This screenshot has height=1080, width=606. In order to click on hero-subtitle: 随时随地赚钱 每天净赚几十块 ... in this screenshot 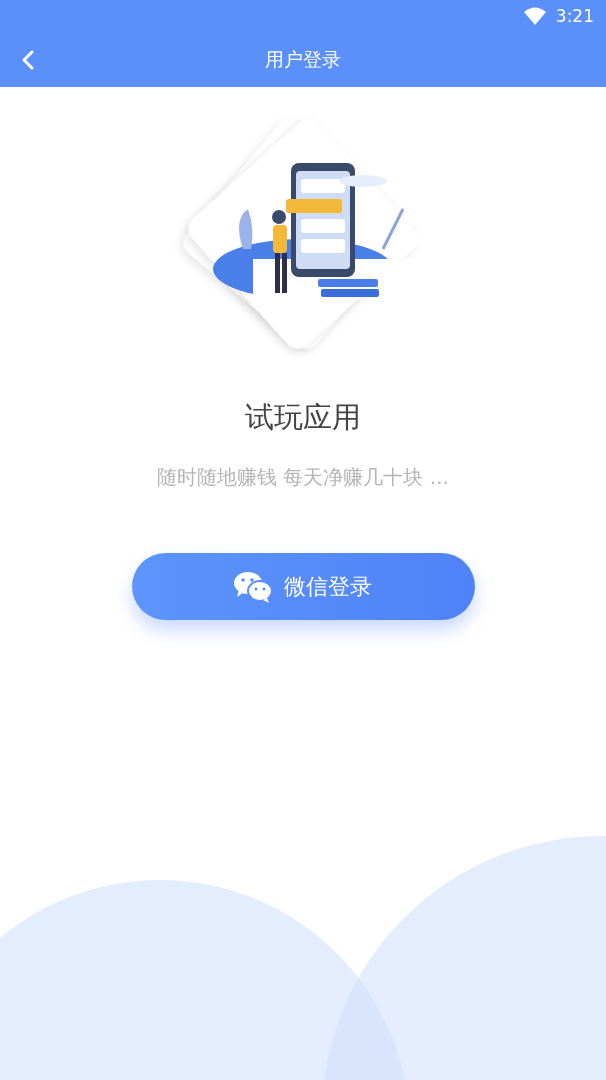, I will do `click(303, 477)`.